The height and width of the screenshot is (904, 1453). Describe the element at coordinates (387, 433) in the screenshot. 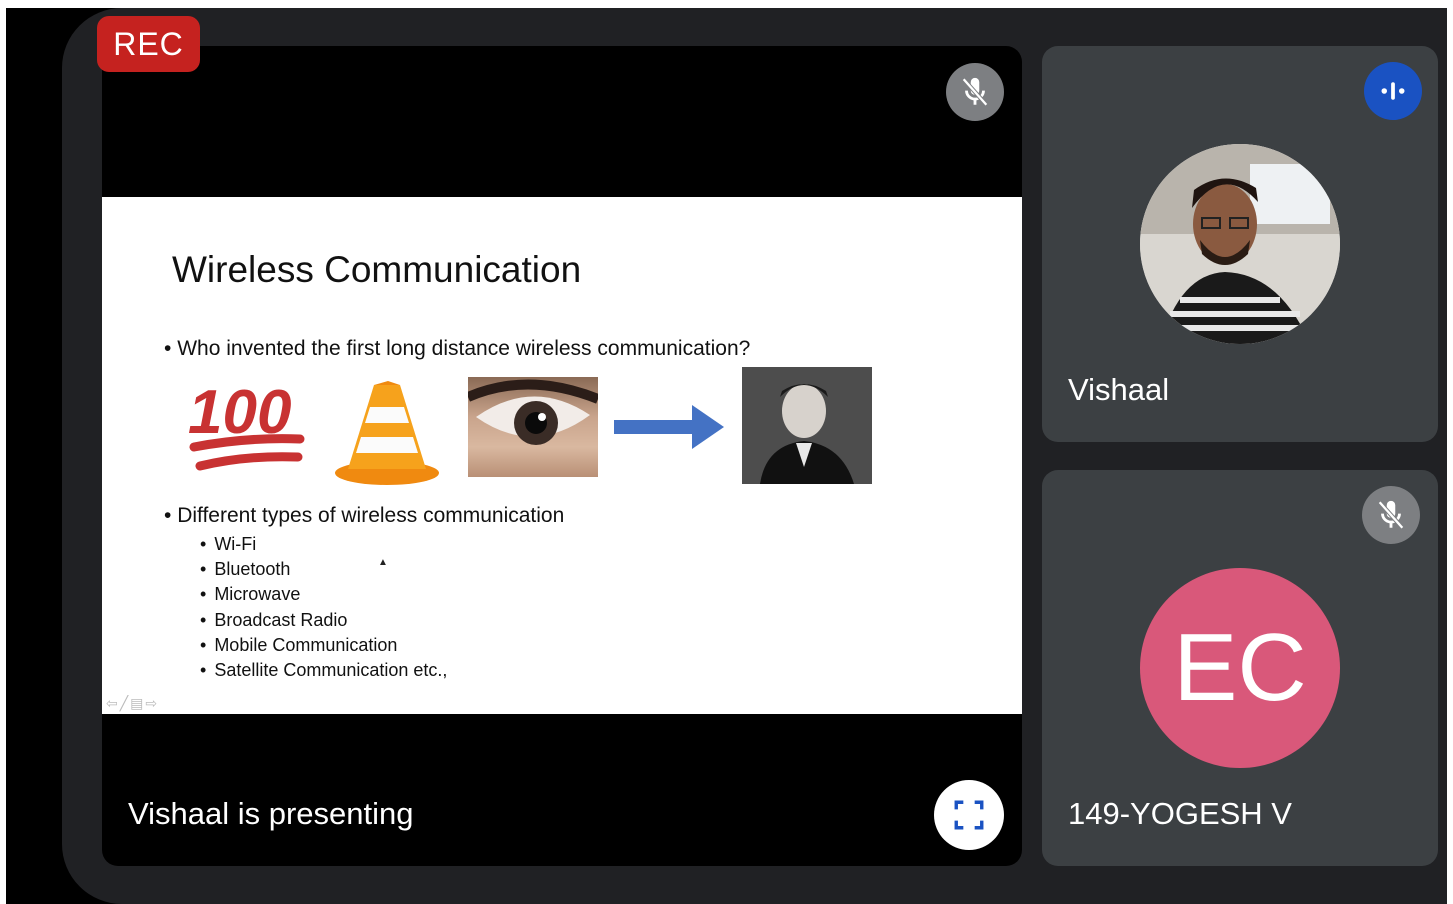

I see `vlc-cone-image` at that location.